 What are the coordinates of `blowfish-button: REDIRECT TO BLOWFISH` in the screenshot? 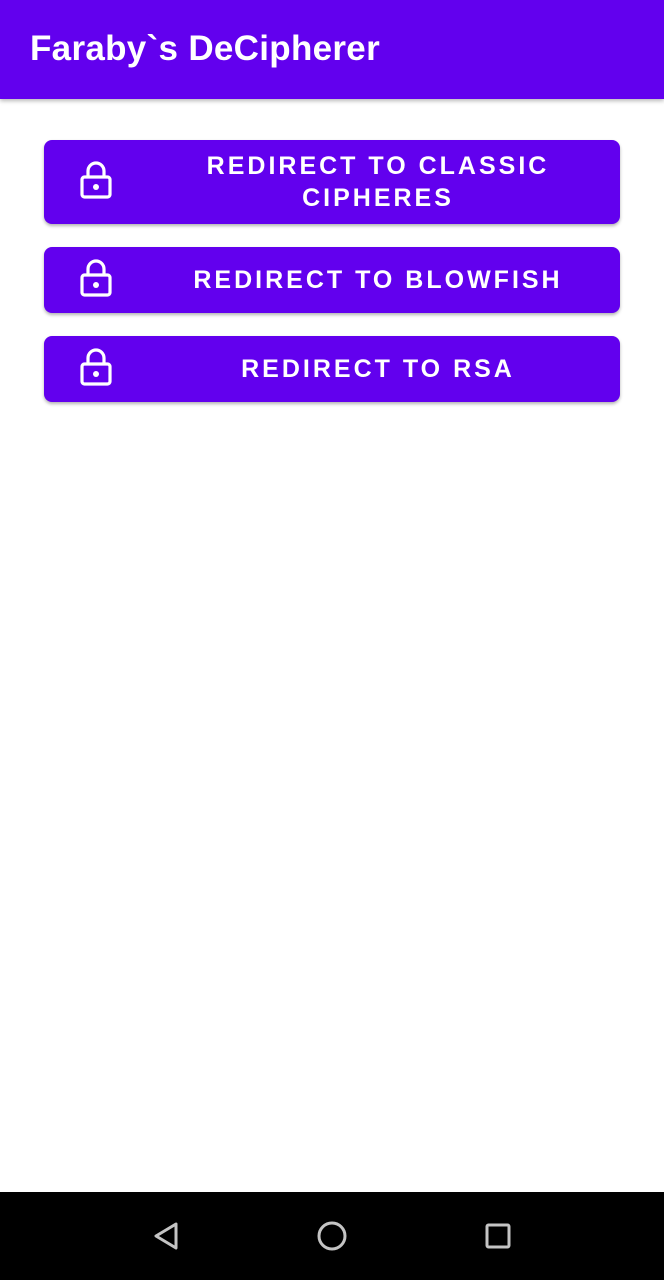 It's located at (332, 280).